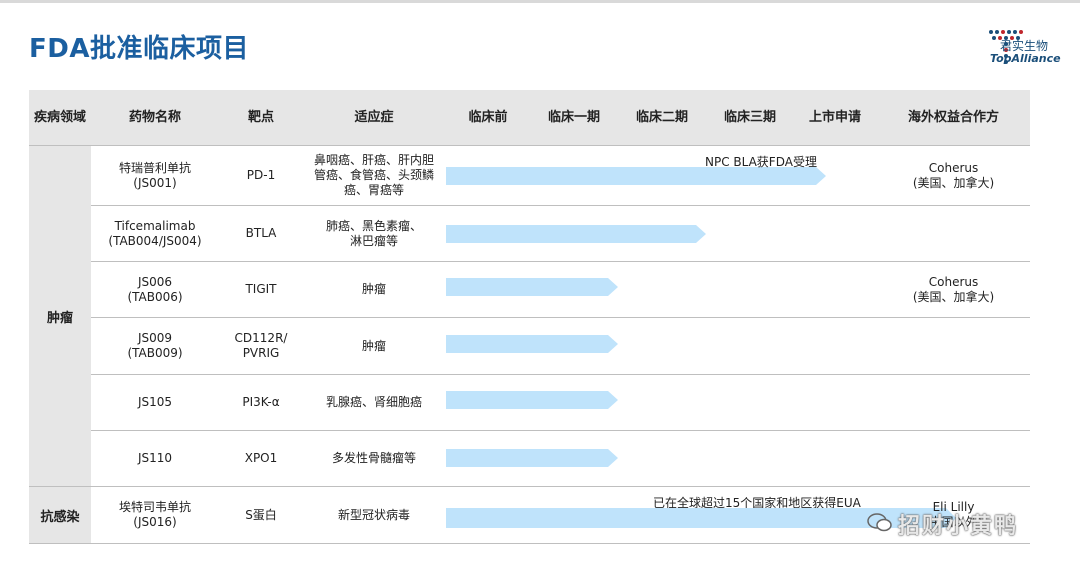 This screenshot has height=572, width=1080. I want to click on header-overseas-partner: 海外权益合作方, so click(953, 117).